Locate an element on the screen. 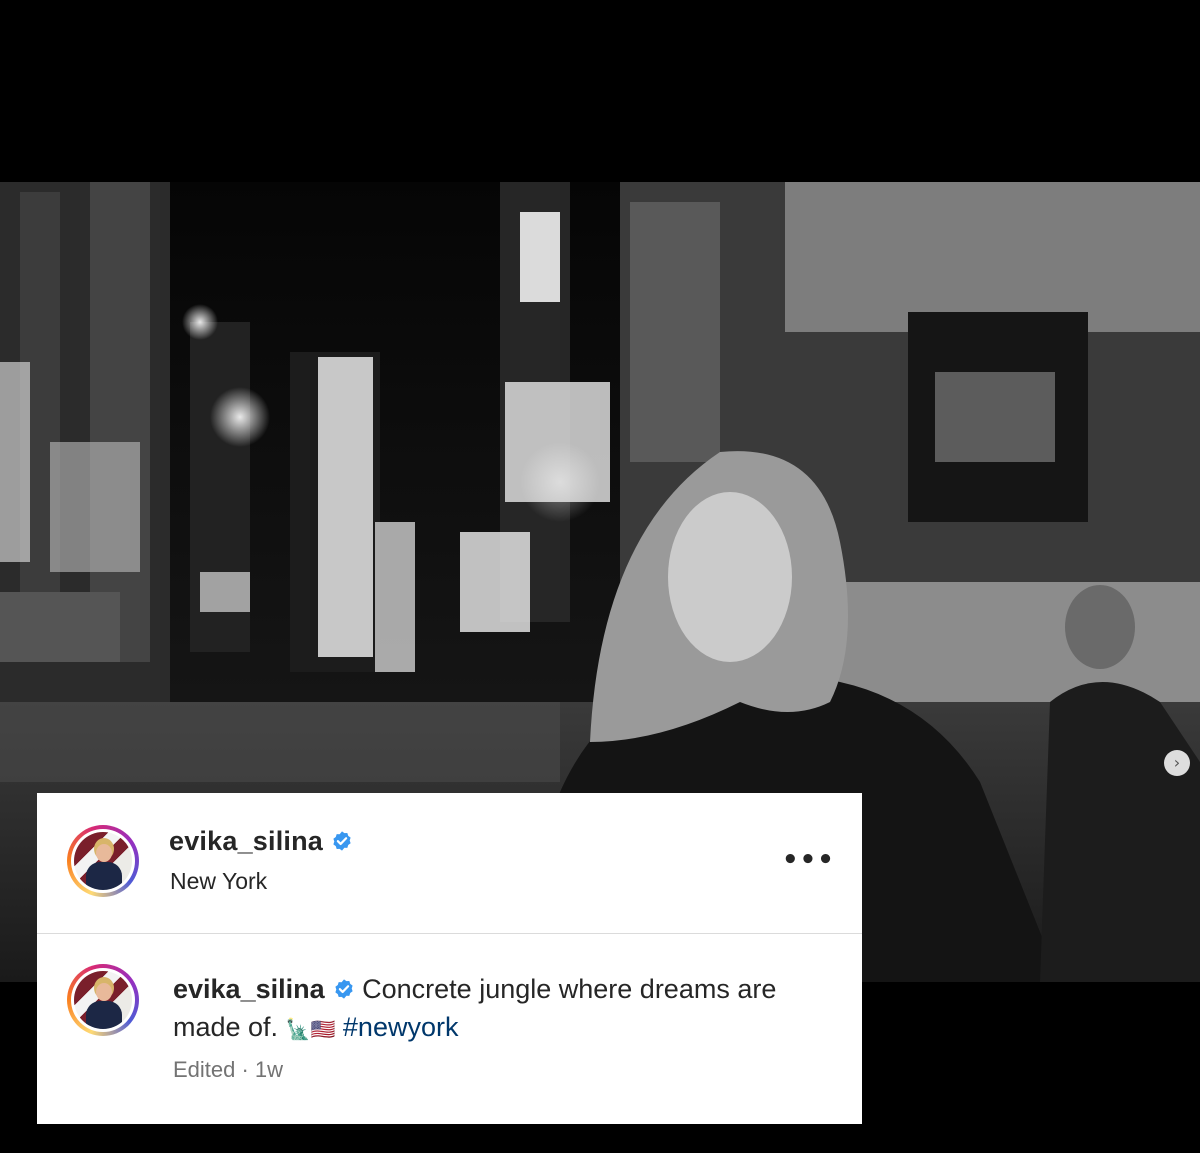 Image resolution: width=1200 pixels, height=1153 pixels. hashtag-link: #newyork is located at coordinates (401, 1027).